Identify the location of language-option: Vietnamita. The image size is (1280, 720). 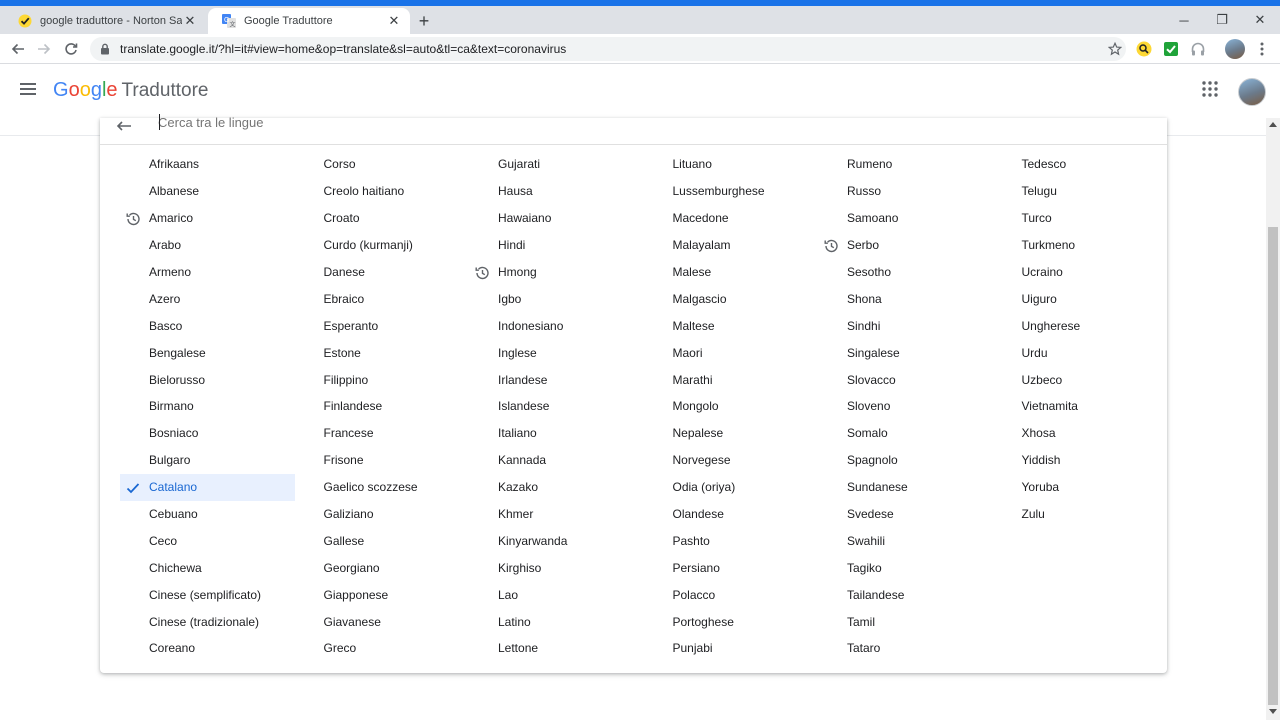
(1080, 406).